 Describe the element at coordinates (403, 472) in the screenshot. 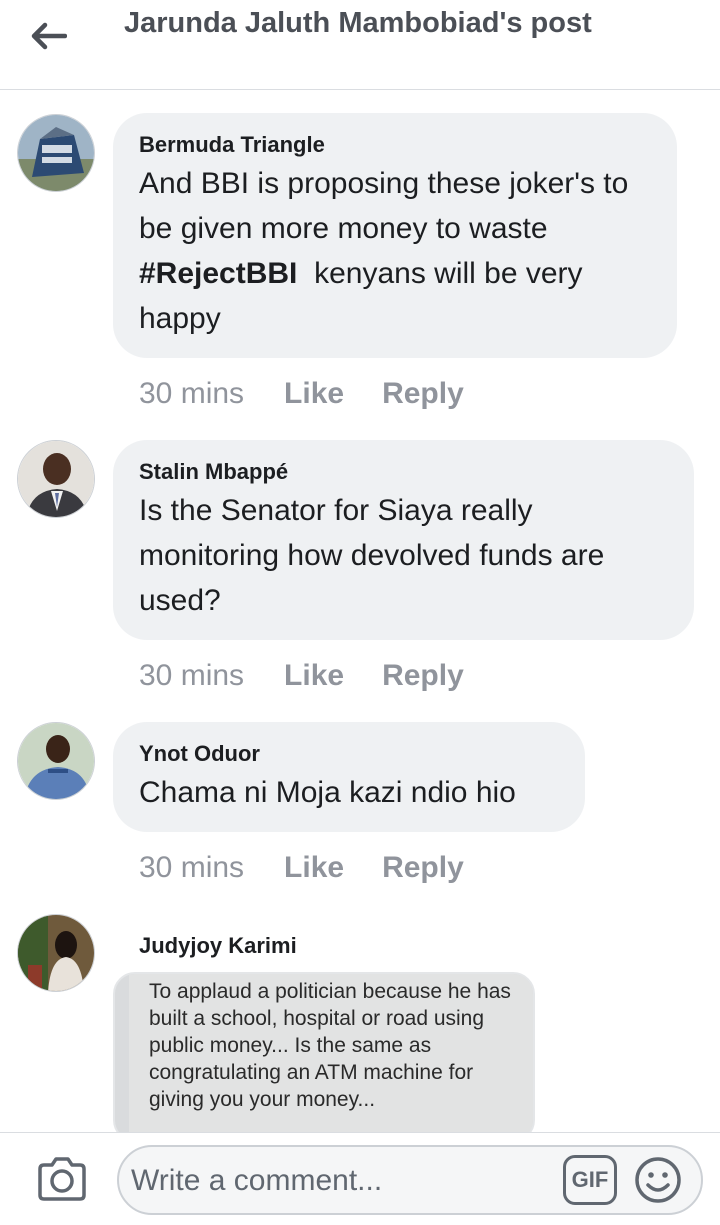

I see `comment-author: Stalin Mbappé` at that location.